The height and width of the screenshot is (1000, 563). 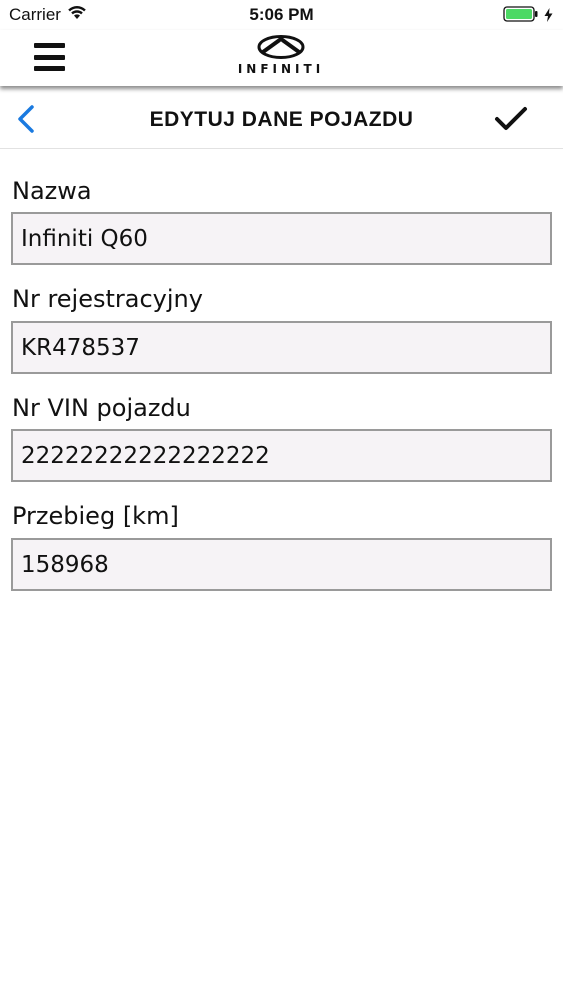 I want to click on status-bar: Carrier 5:06 PM, so click(x=281, y=15).